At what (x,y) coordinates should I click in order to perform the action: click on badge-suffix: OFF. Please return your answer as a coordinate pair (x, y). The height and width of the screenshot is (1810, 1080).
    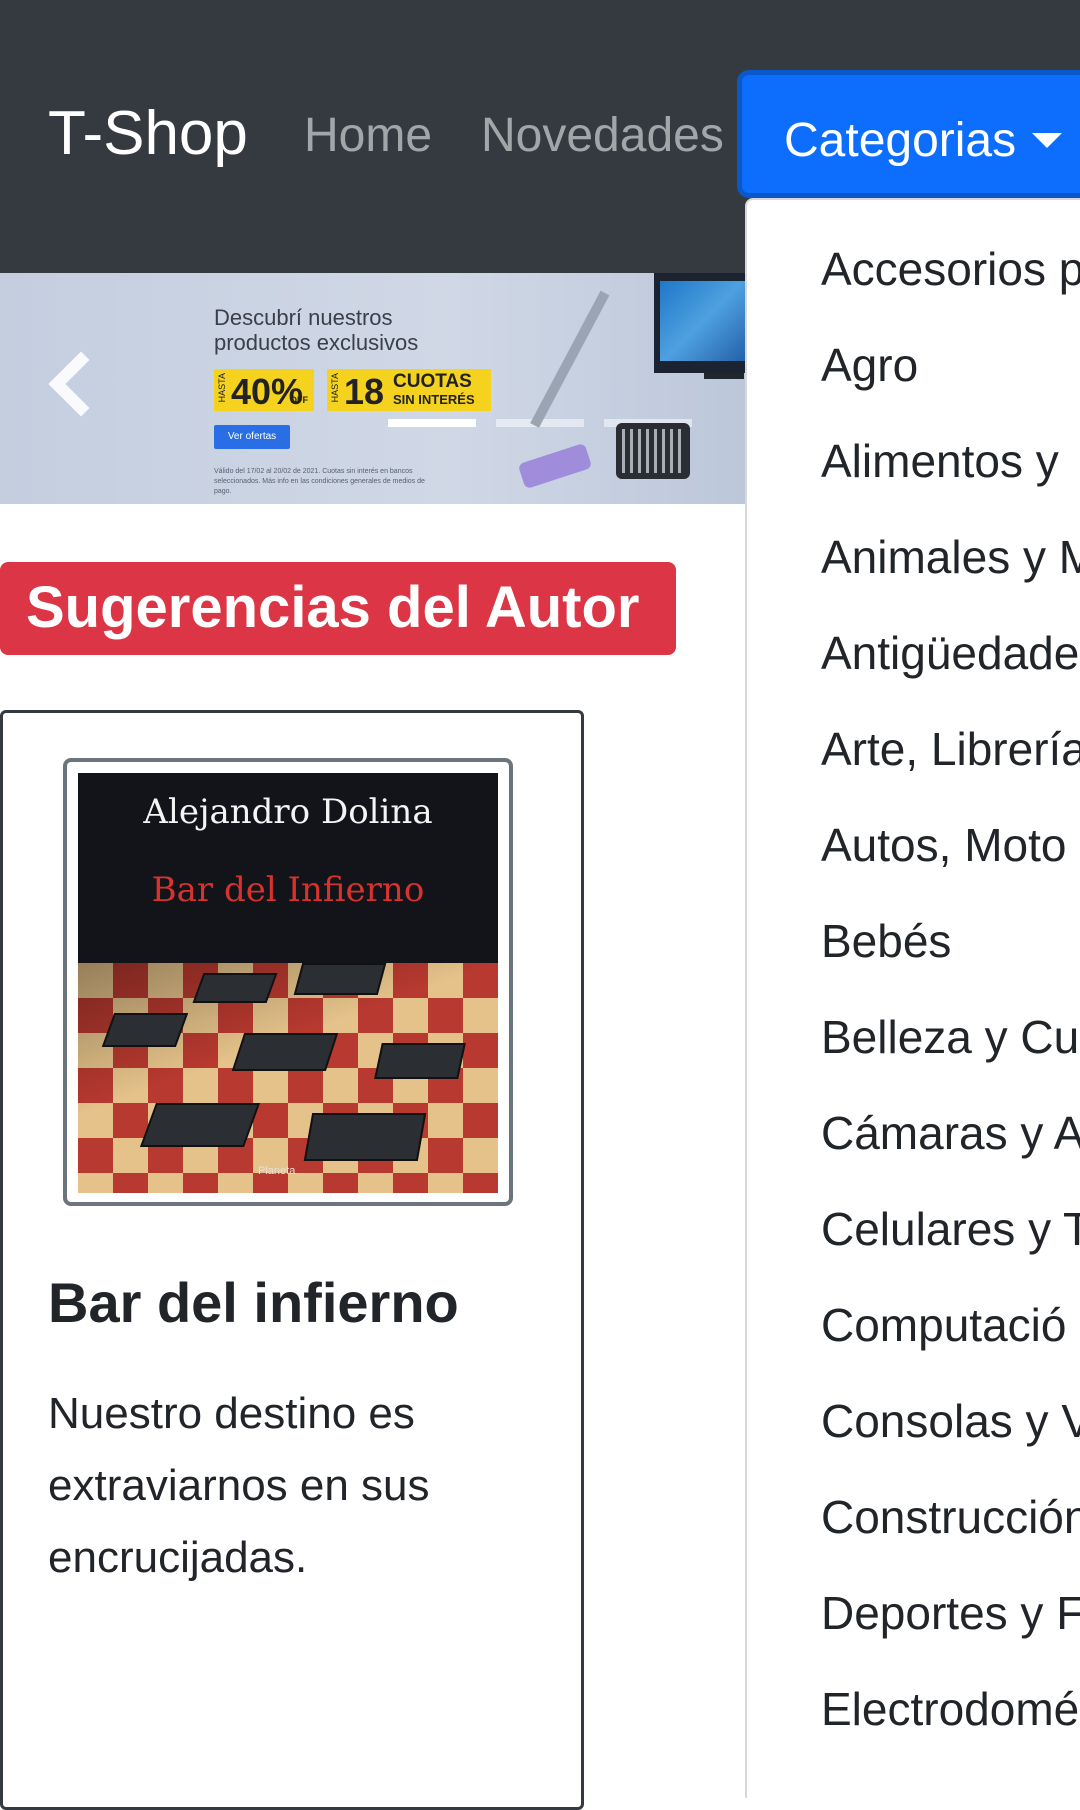
    Looking at the image, I should click on (299, 400).